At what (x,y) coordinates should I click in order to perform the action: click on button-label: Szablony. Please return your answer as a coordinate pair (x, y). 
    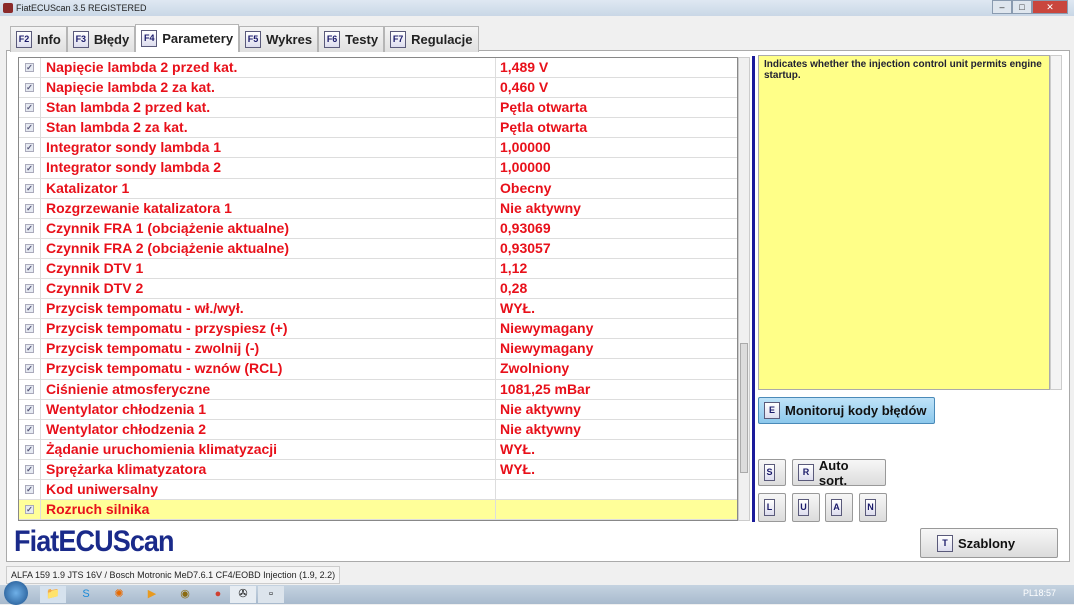
    Looking at the image, I should click on (987, 543).